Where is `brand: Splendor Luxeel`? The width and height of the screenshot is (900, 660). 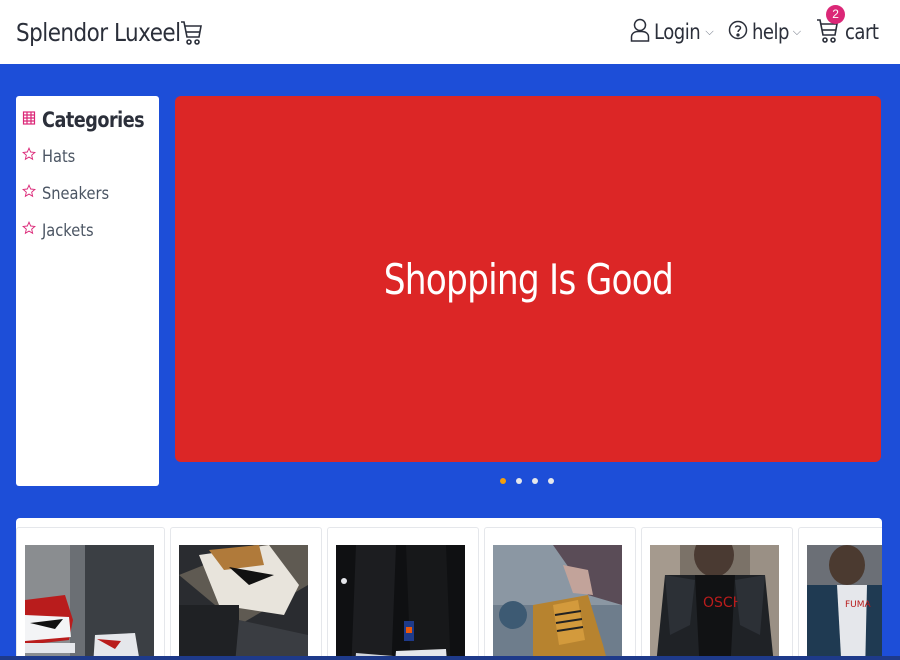
brand: Splendor Luxeel is located at coordinates (109, 32).